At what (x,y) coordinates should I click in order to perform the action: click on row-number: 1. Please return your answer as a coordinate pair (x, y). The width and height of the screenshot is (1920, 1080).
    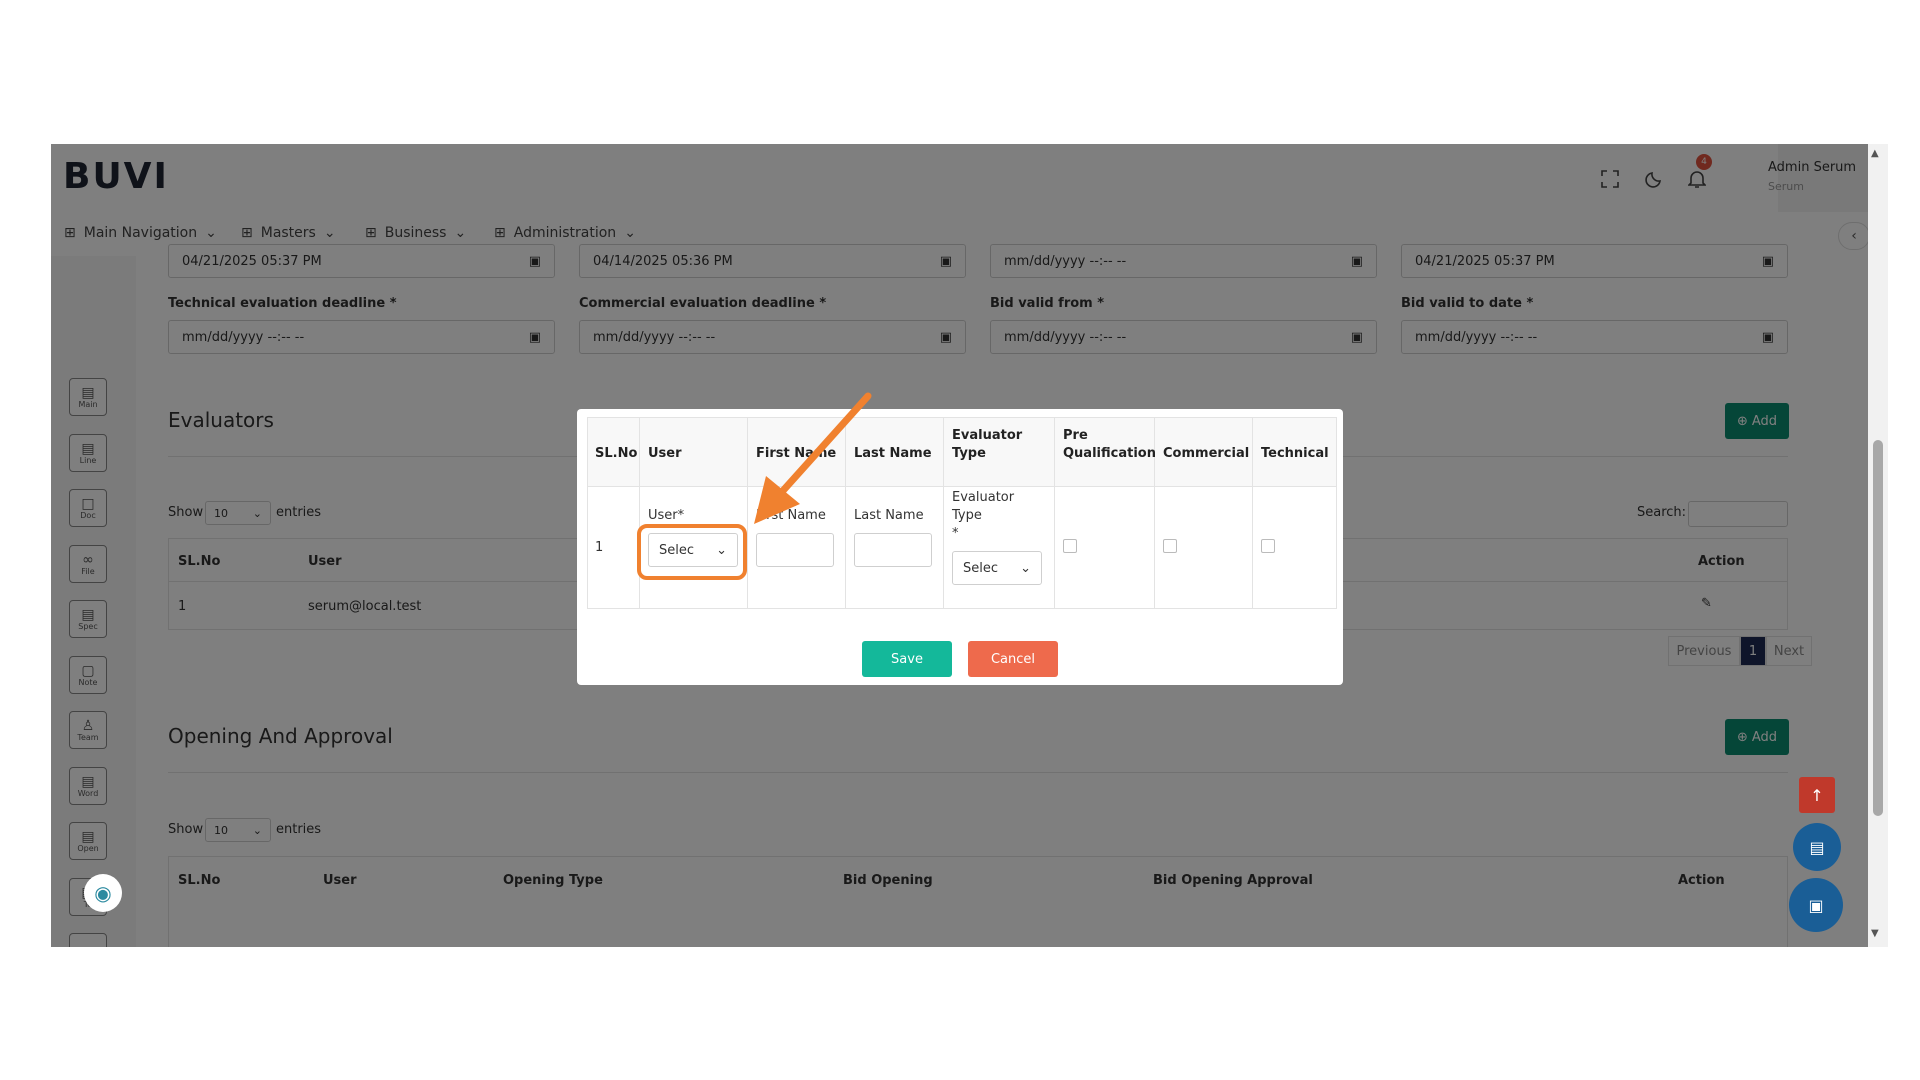
    Looking at the image, I should click on (599, 547).